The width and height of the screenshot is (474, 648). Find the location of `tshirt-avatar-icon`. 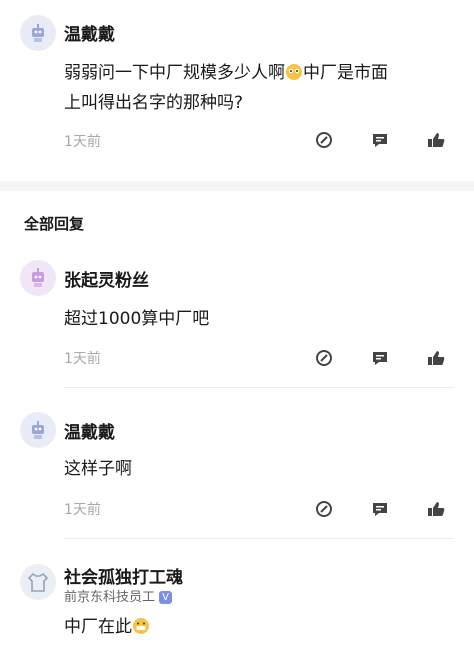

tshirt-avatar-icon is located at coordinates (38, 582).